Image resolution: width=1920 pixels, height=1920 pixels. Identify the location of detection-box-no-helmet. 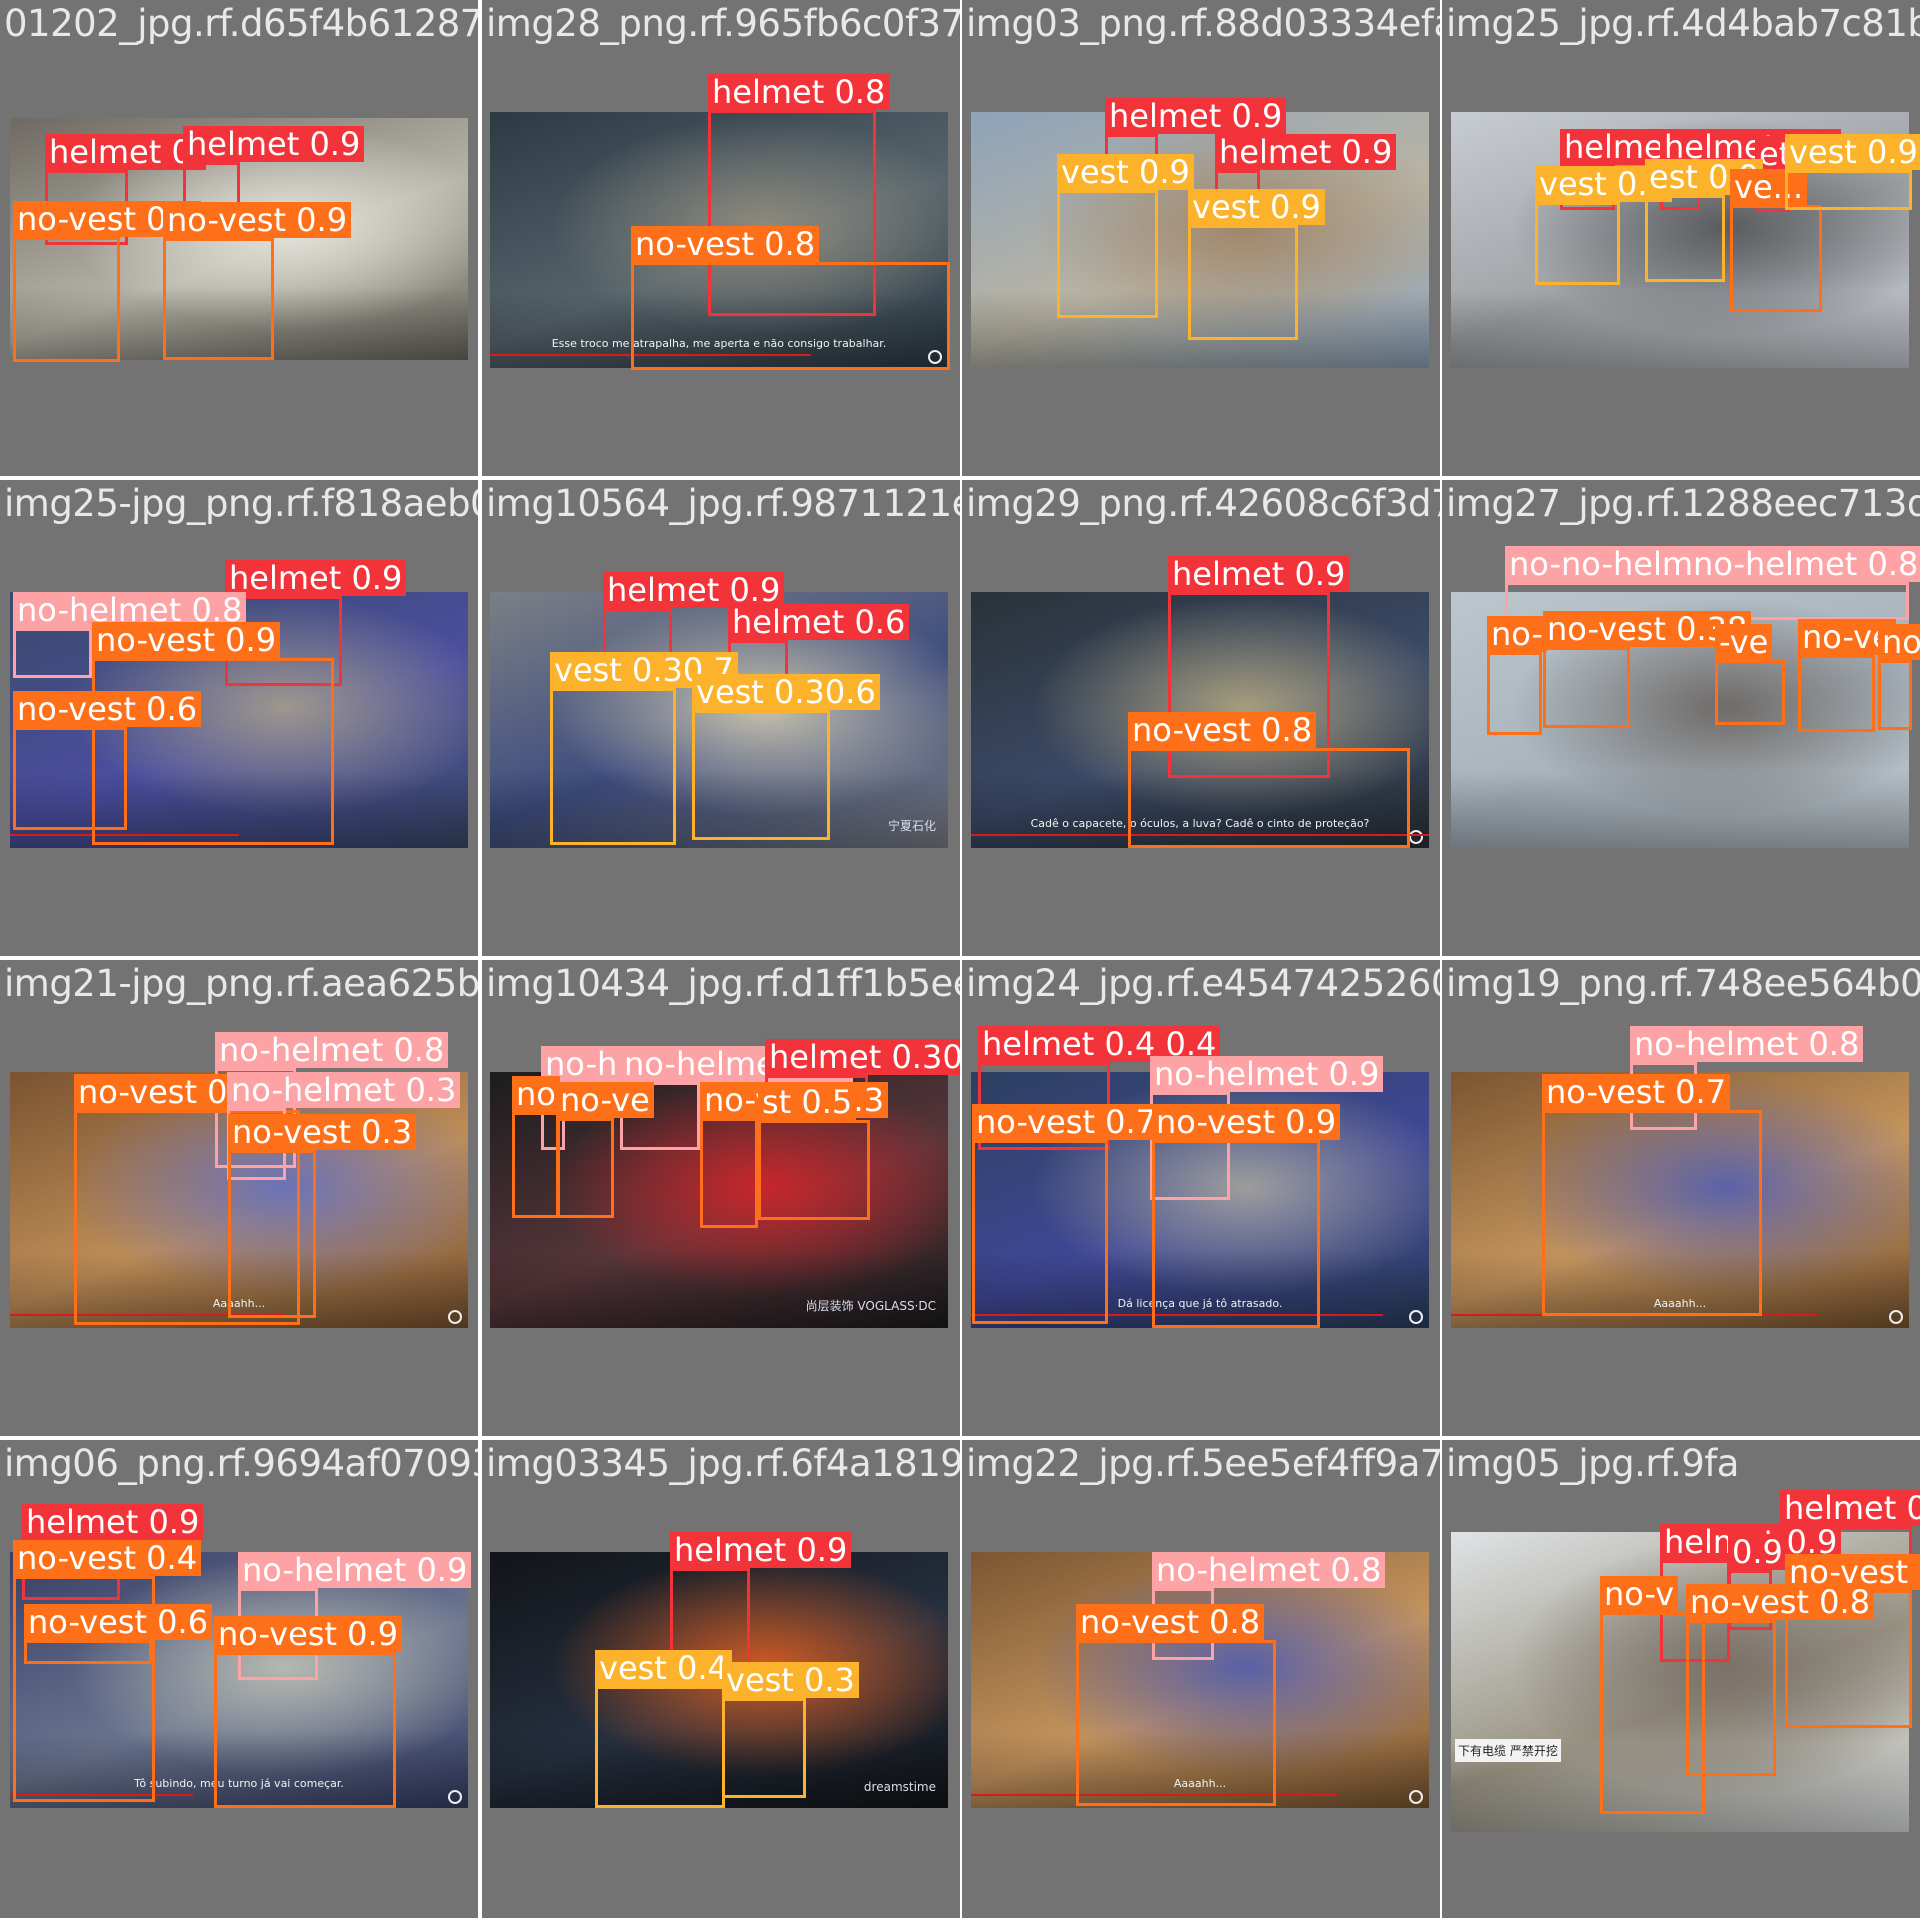
(52, 653).